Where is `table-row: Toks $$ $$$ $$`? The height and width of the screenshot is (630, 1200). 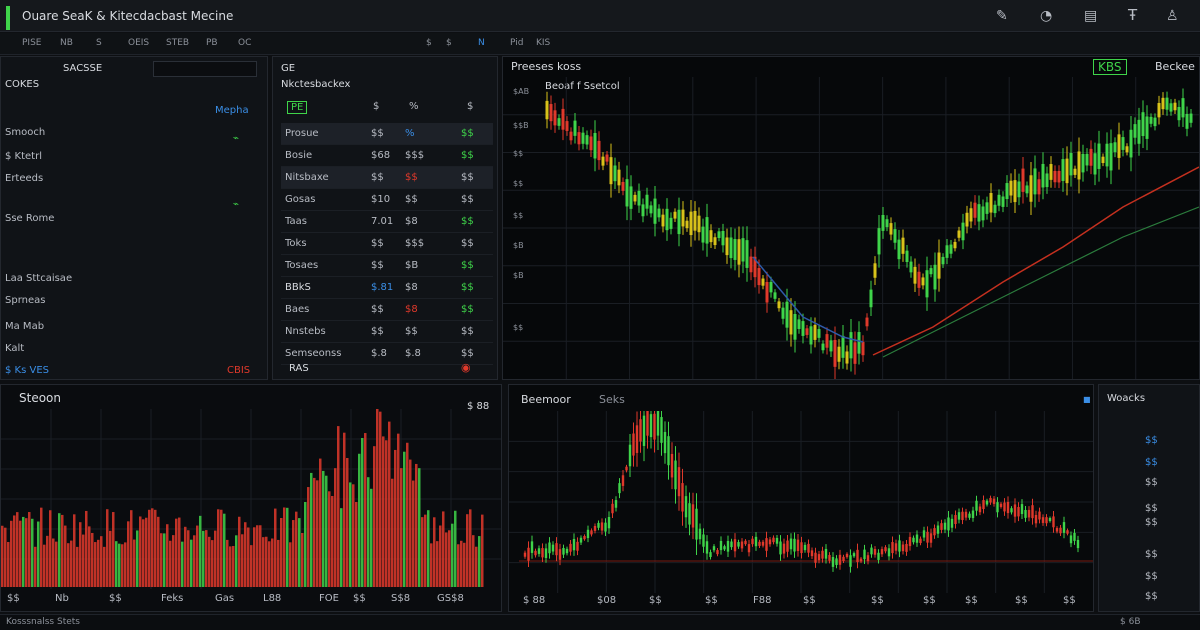 table-row: Toks $$ $$$ $$ is located at coordinates (387, 244).